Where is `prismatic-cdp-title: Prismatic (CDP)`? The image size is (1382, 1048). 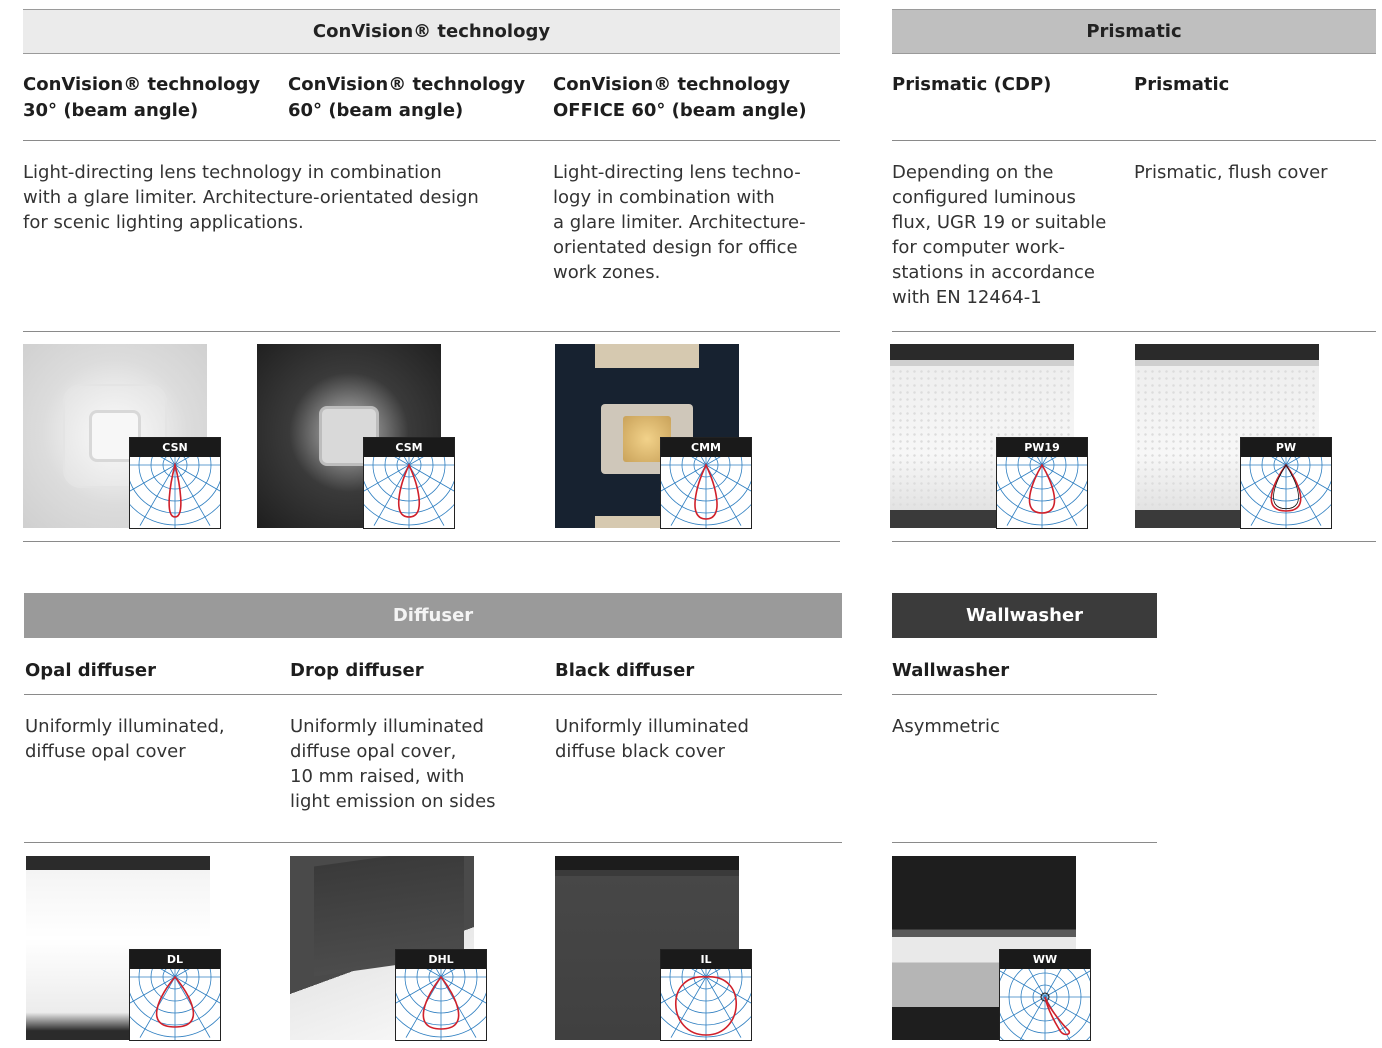 prismatic-cdp-title: Prismatic (CDP) is located at coordinates (972, 84).